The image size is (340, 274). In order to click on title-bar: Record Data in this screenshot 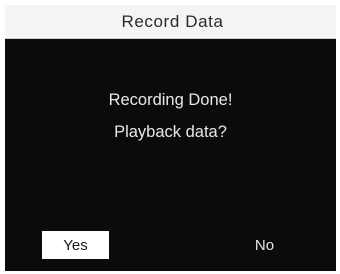, I will do `click(170, 22)`.